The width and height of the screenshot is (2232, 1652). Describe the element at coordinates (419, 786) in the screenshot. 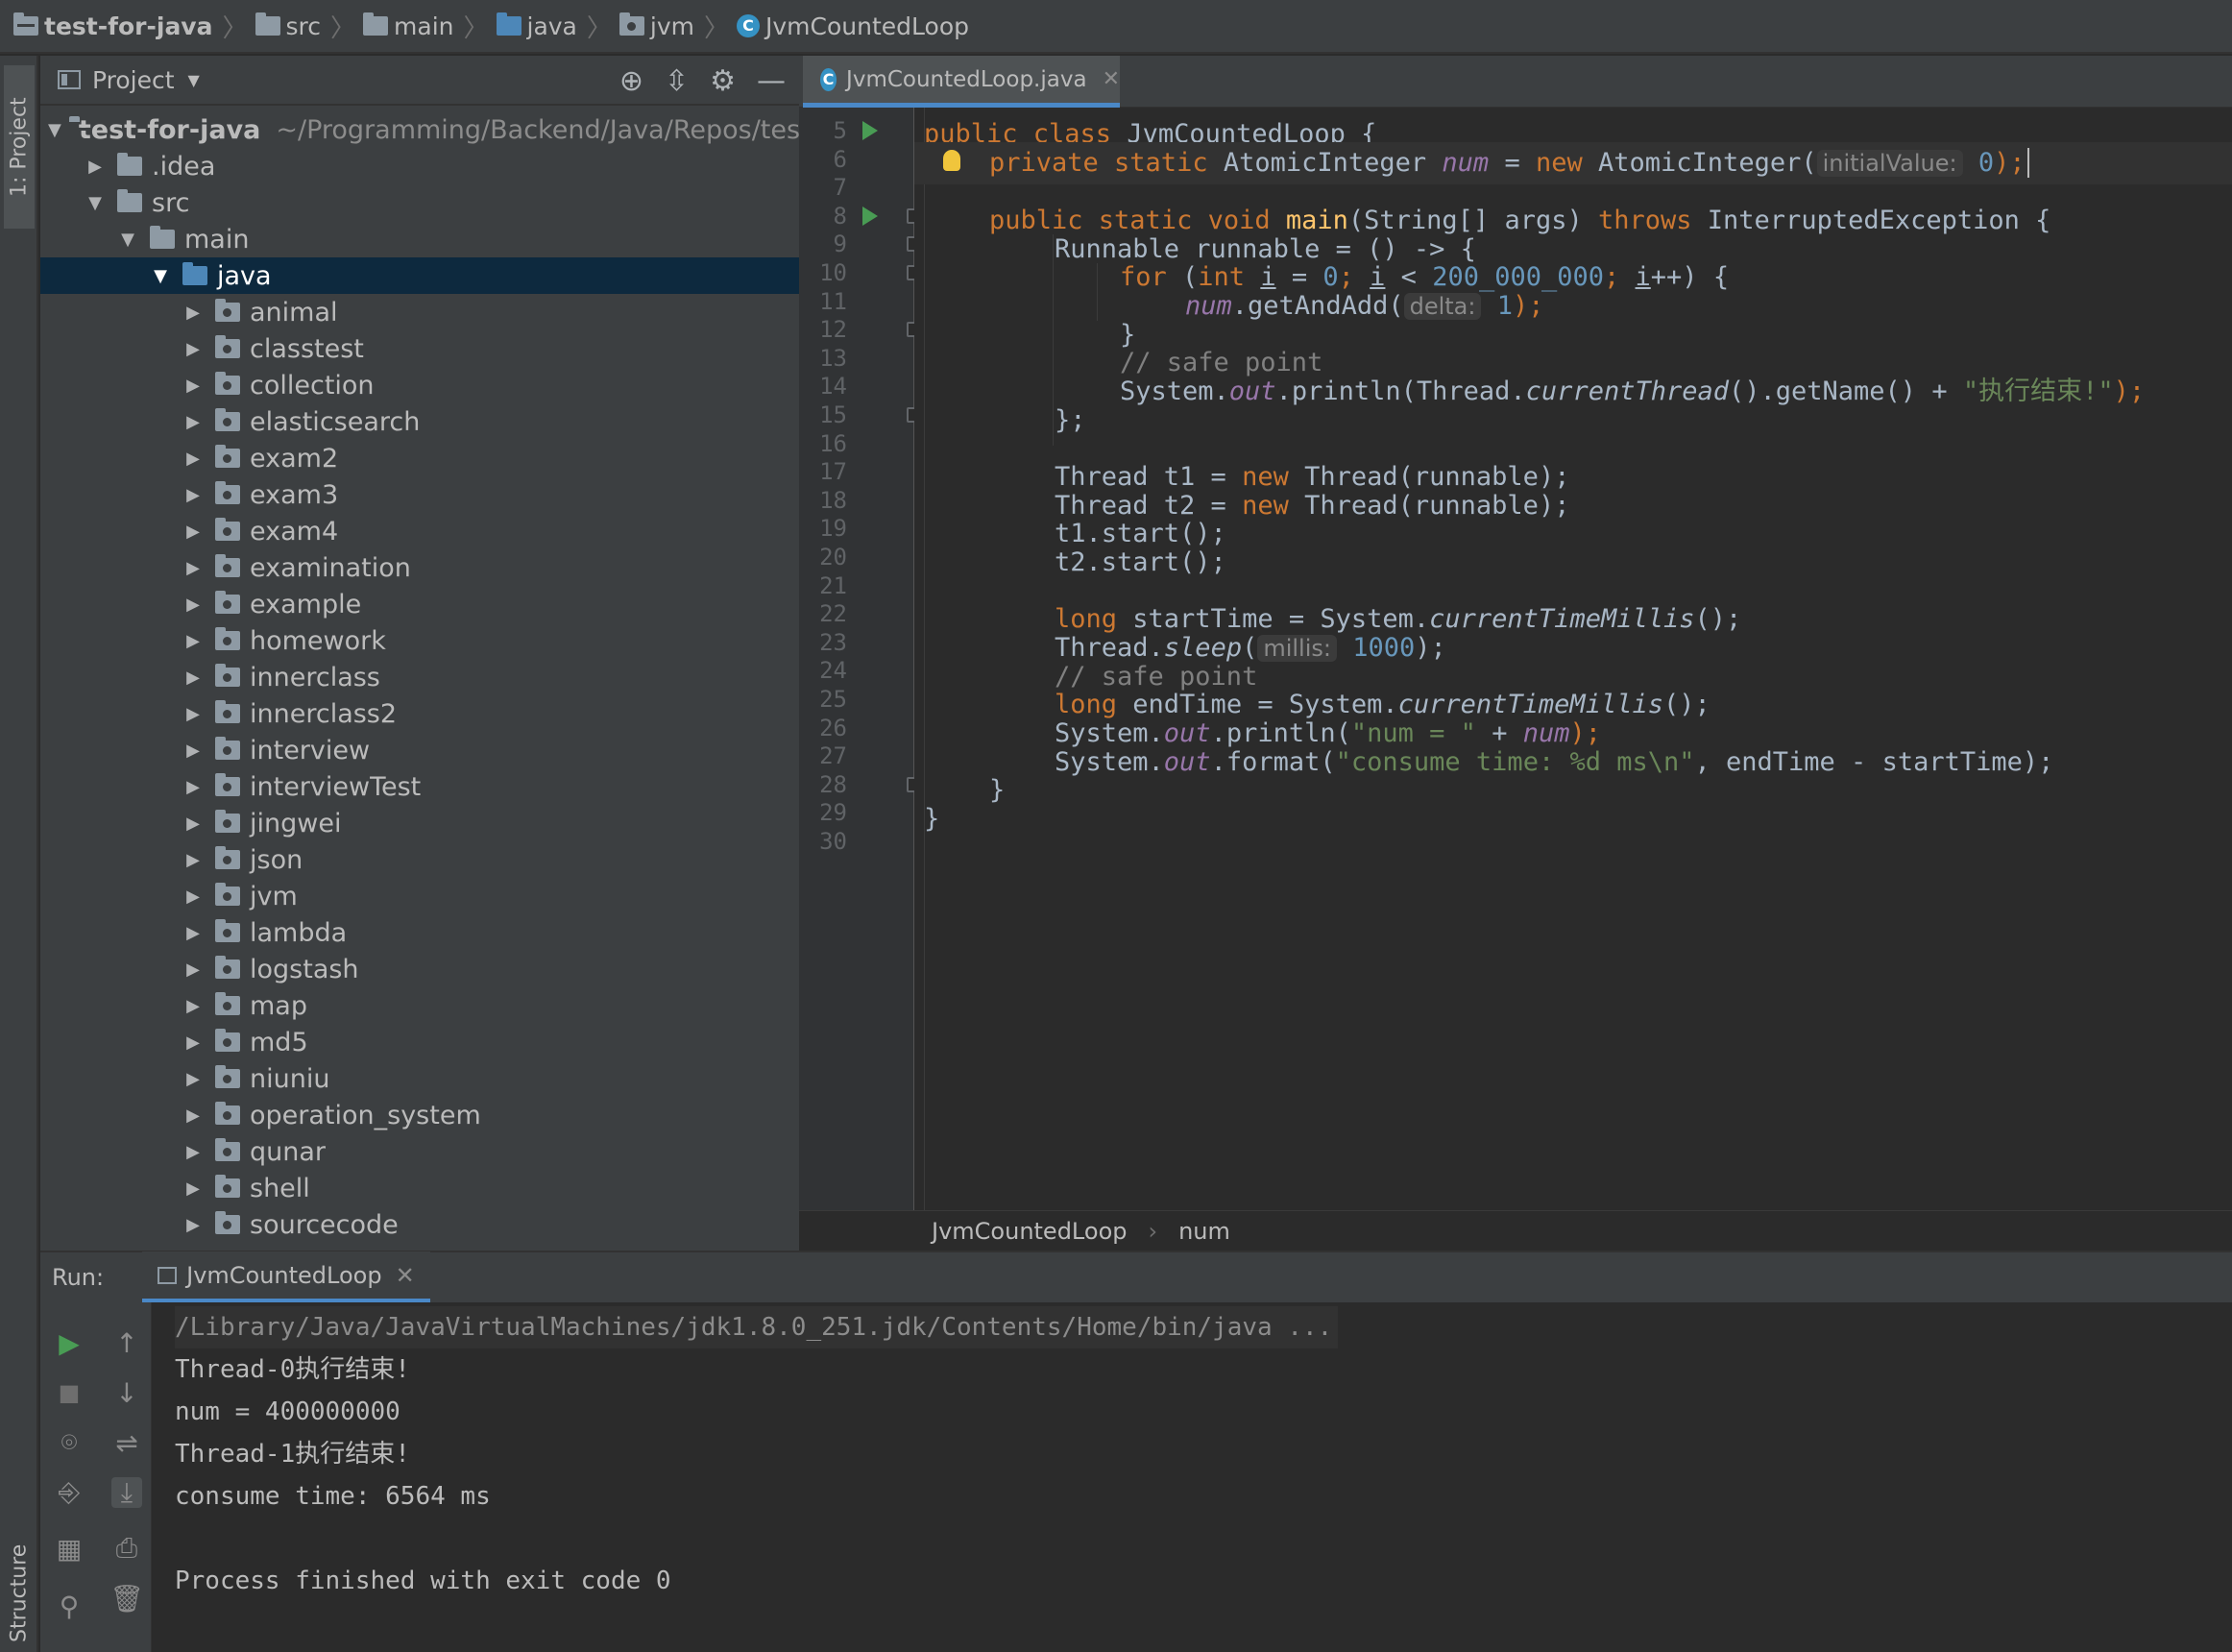

I see `tree-item-package: ▶ interviewTest` at that location.